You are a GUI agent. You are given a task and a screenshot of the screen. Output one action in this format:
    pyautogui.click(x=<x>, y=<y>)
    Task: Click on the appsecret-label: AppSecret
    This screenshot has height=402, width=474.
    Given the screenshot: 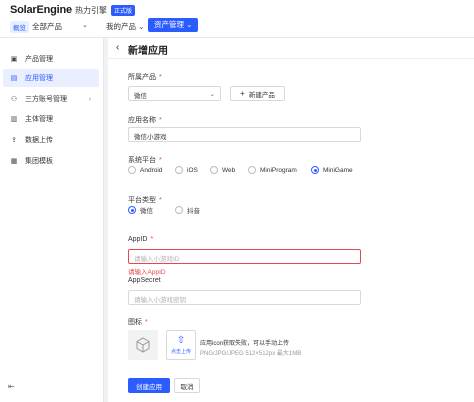 What is the action you would take?
    pyautogui.click(x=144, y=280)
    